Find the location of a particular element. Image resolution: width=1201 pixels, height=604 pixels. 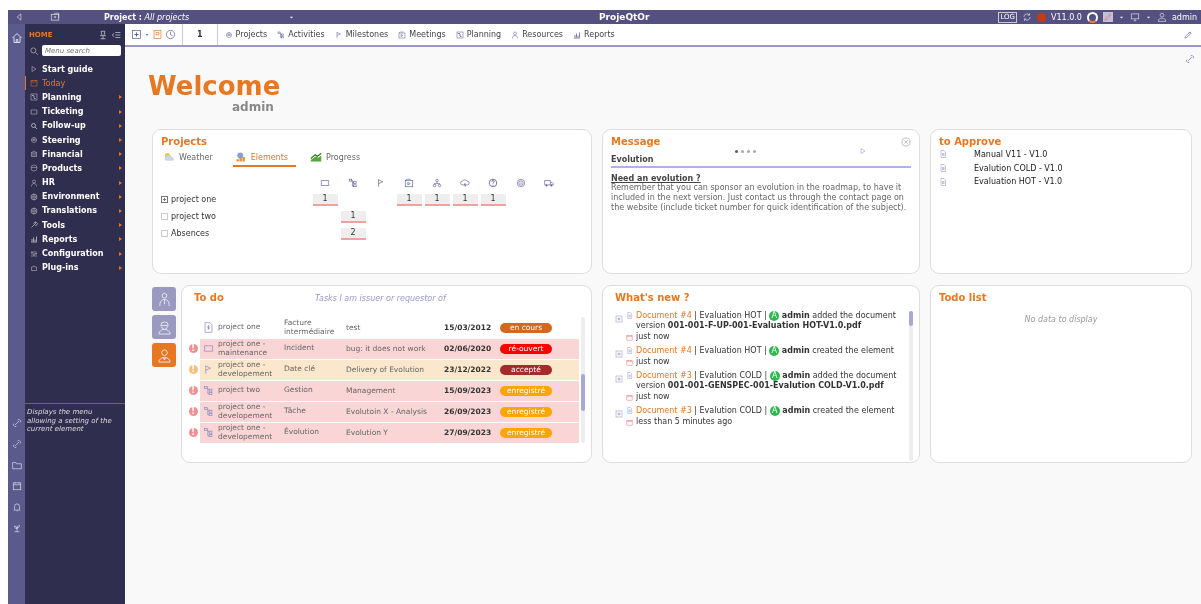

toolbar-link: Planning is located at coordinates (478, 34).